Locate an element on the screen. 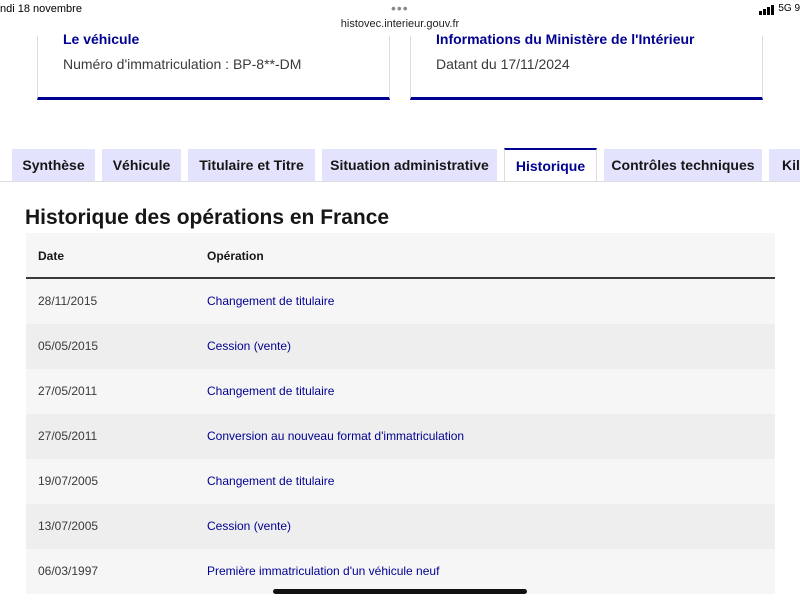  home-indicator is located at coordinates (400, 591).